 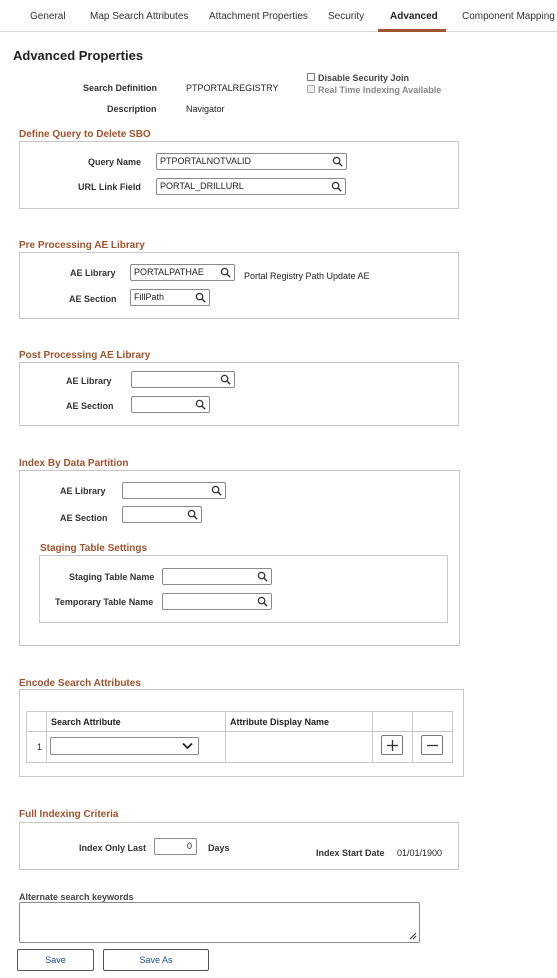 What do you see at coordinates (243, 589) in the screenshot?
I see `staging-group` at bounding box center [243, 589].